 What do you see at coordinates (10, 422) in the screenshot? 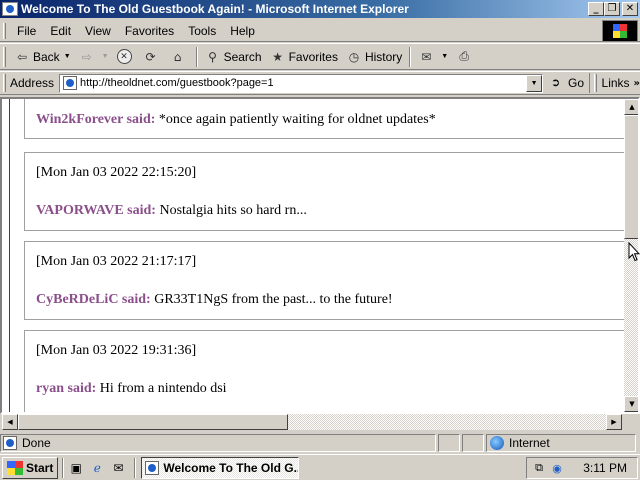
I see `scroll-left-button: ◀` at bounding box center [10, 422].